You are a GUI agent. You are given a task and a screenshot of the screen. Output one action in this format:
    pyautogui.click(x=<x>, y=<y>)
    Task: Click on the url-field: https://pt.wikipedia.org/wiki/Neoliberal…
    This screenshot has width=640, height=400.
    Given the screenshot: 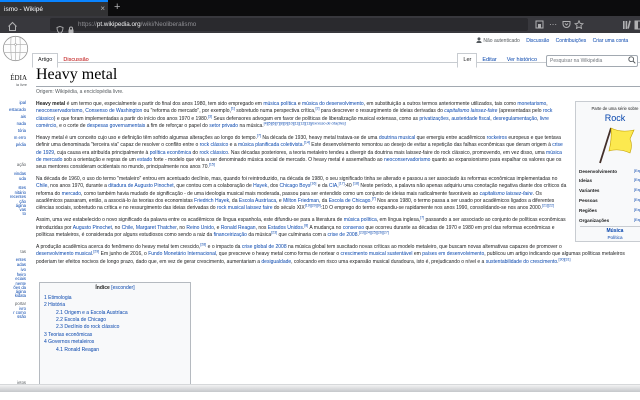 What is the action you would take?
    pyautogui.click(x=289, y=26)
    